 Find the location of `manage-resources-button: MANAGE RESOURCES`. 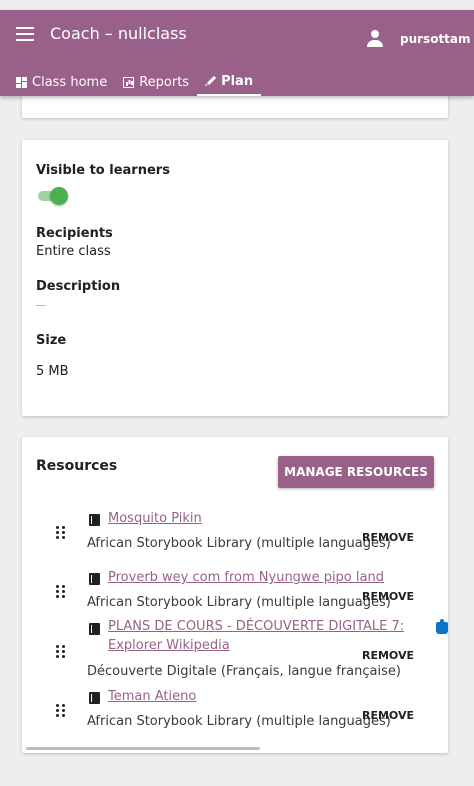

manage-resources-button: MANAGE RESOURCES is located at coordinates (356, 472).